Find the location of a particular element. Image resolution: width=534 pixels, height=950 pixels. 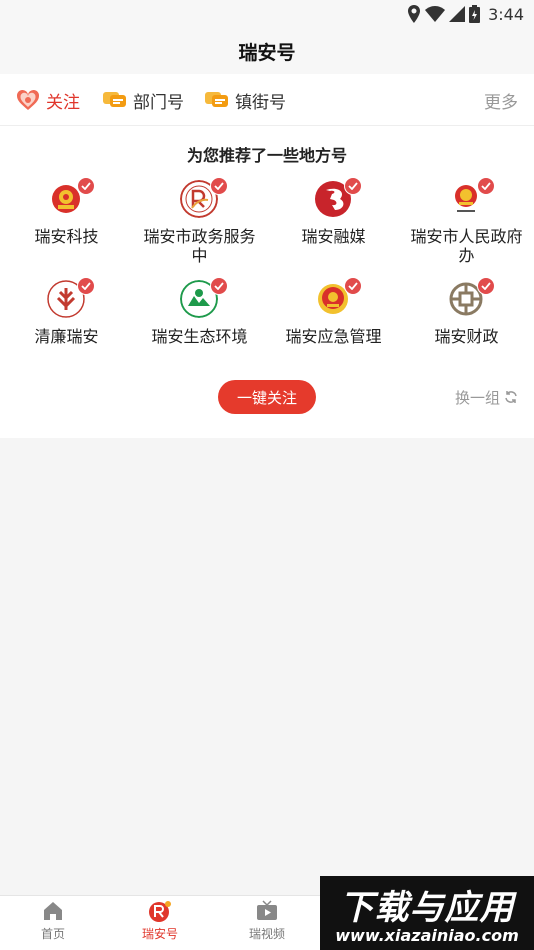

recommend-item-label: 瑞安生态环境 is located at coordinates (199, 336).